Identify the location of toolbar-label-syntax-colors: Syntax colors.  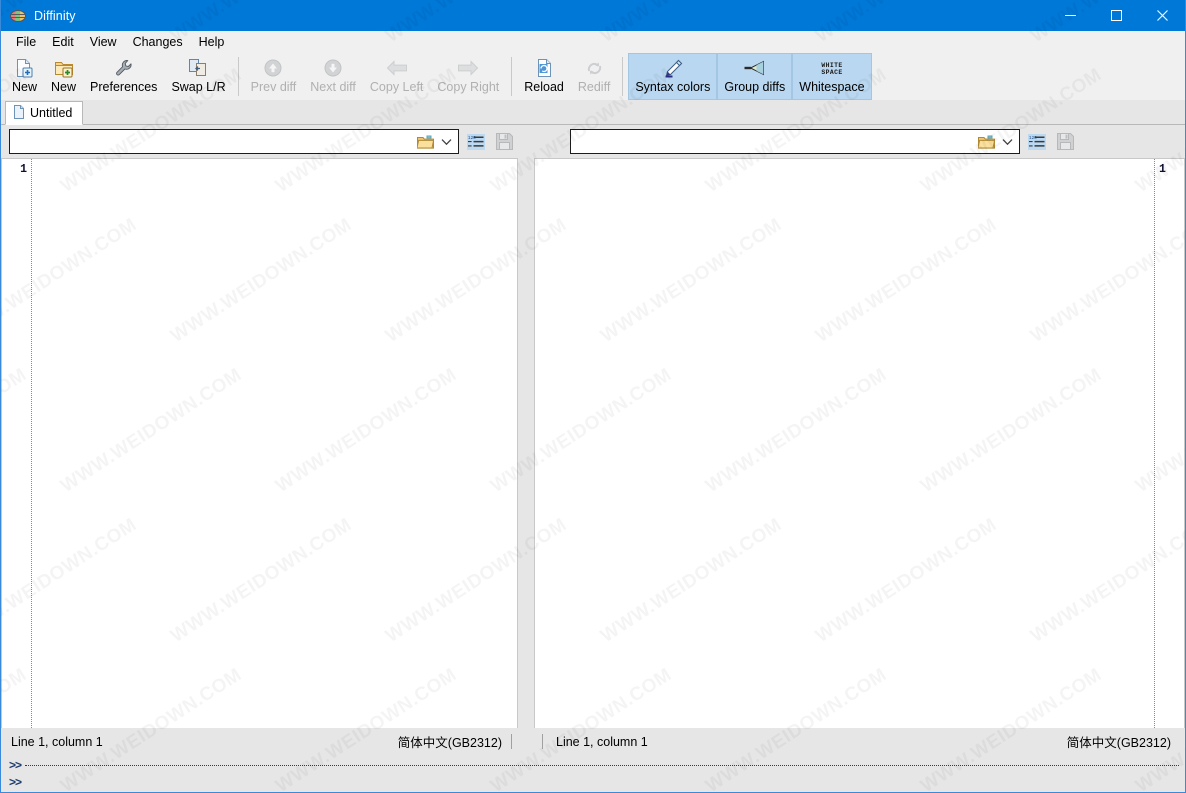
(673, 87).